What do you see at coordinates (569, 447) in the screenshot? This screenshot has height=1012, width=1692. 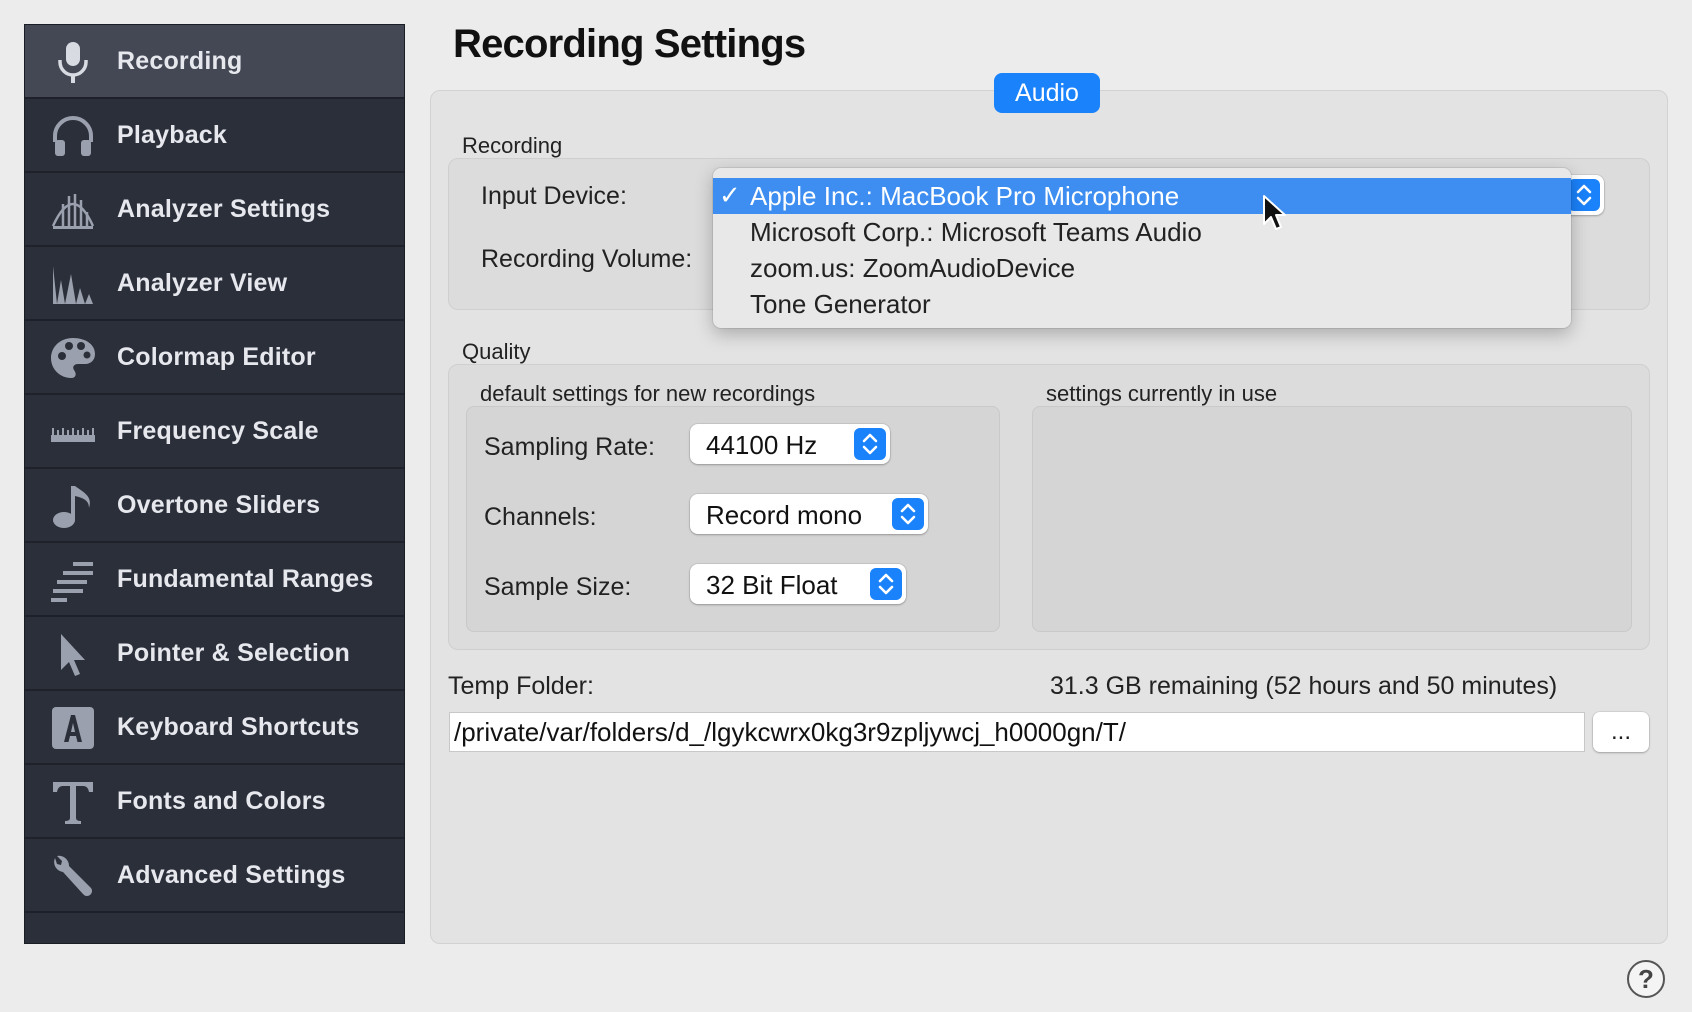 I see `sampling-rate-label: Sampling Rate:` at bounding box center [569, 447].